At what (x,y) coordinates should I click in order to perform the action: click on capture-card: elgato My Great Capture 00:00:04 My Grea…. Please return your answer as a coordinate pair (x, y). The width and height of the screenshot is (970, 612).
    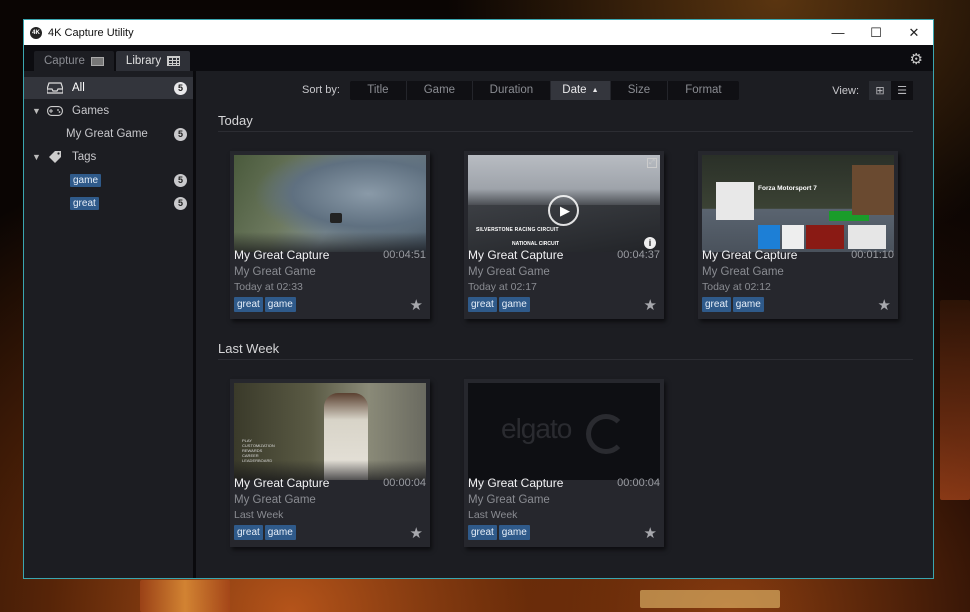
    Looking at the image, I should click on (564, 463).